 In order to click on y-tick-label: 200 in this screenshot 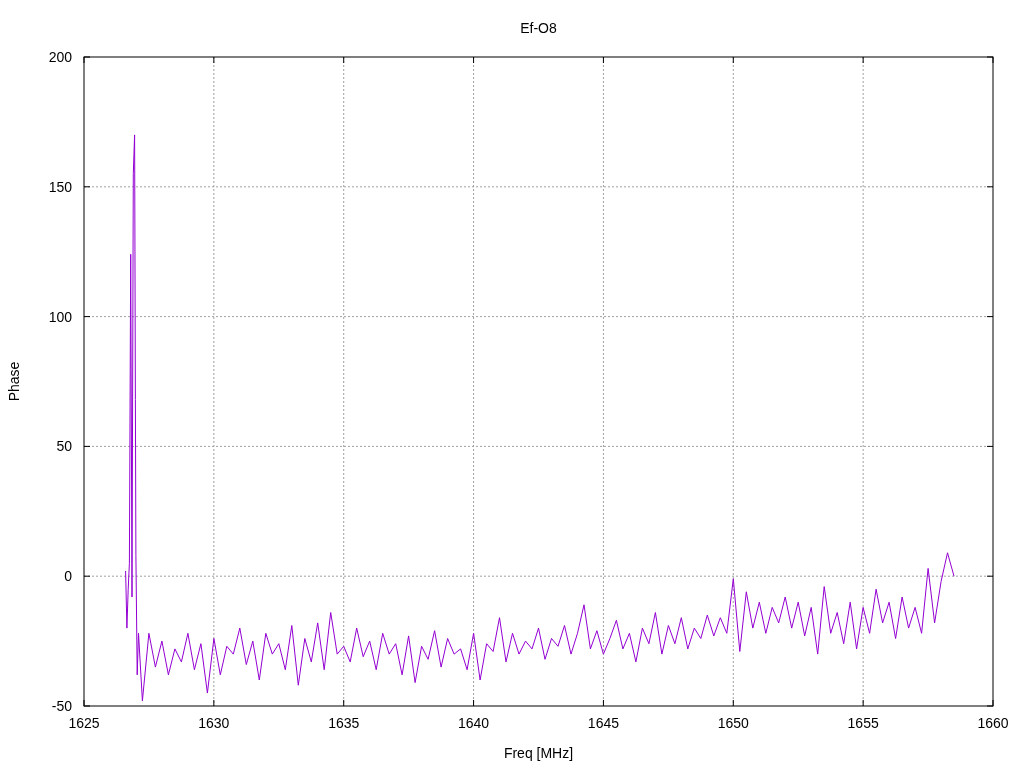, I will do `click(60, 57)`.